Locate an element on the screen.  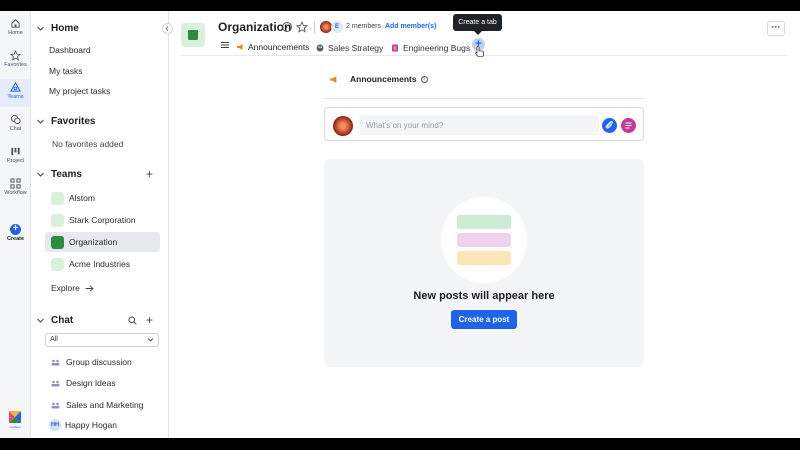
rail-workflow: Workflow is located at coordinates (15, 189).